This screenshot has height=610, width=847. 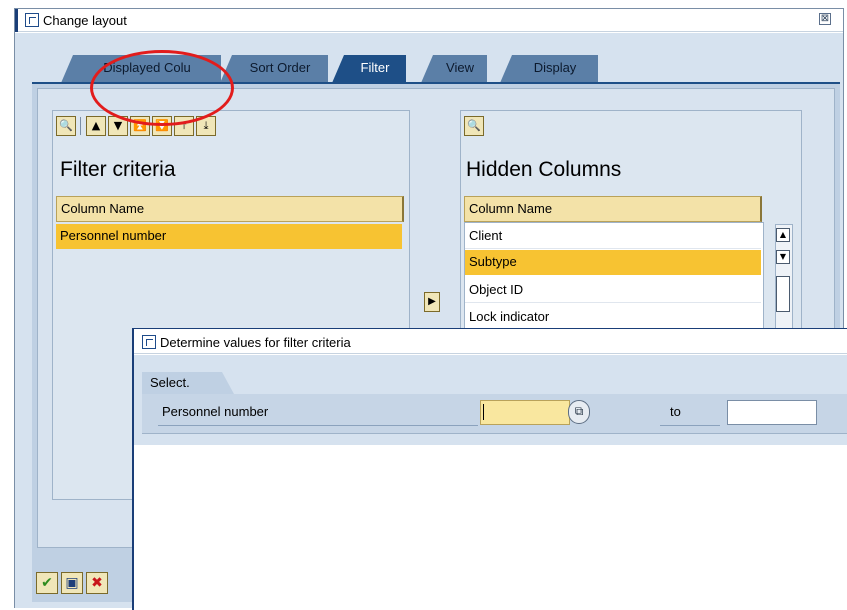 I want to click on move-up-icon: ▲, so click(x=96, y=126).